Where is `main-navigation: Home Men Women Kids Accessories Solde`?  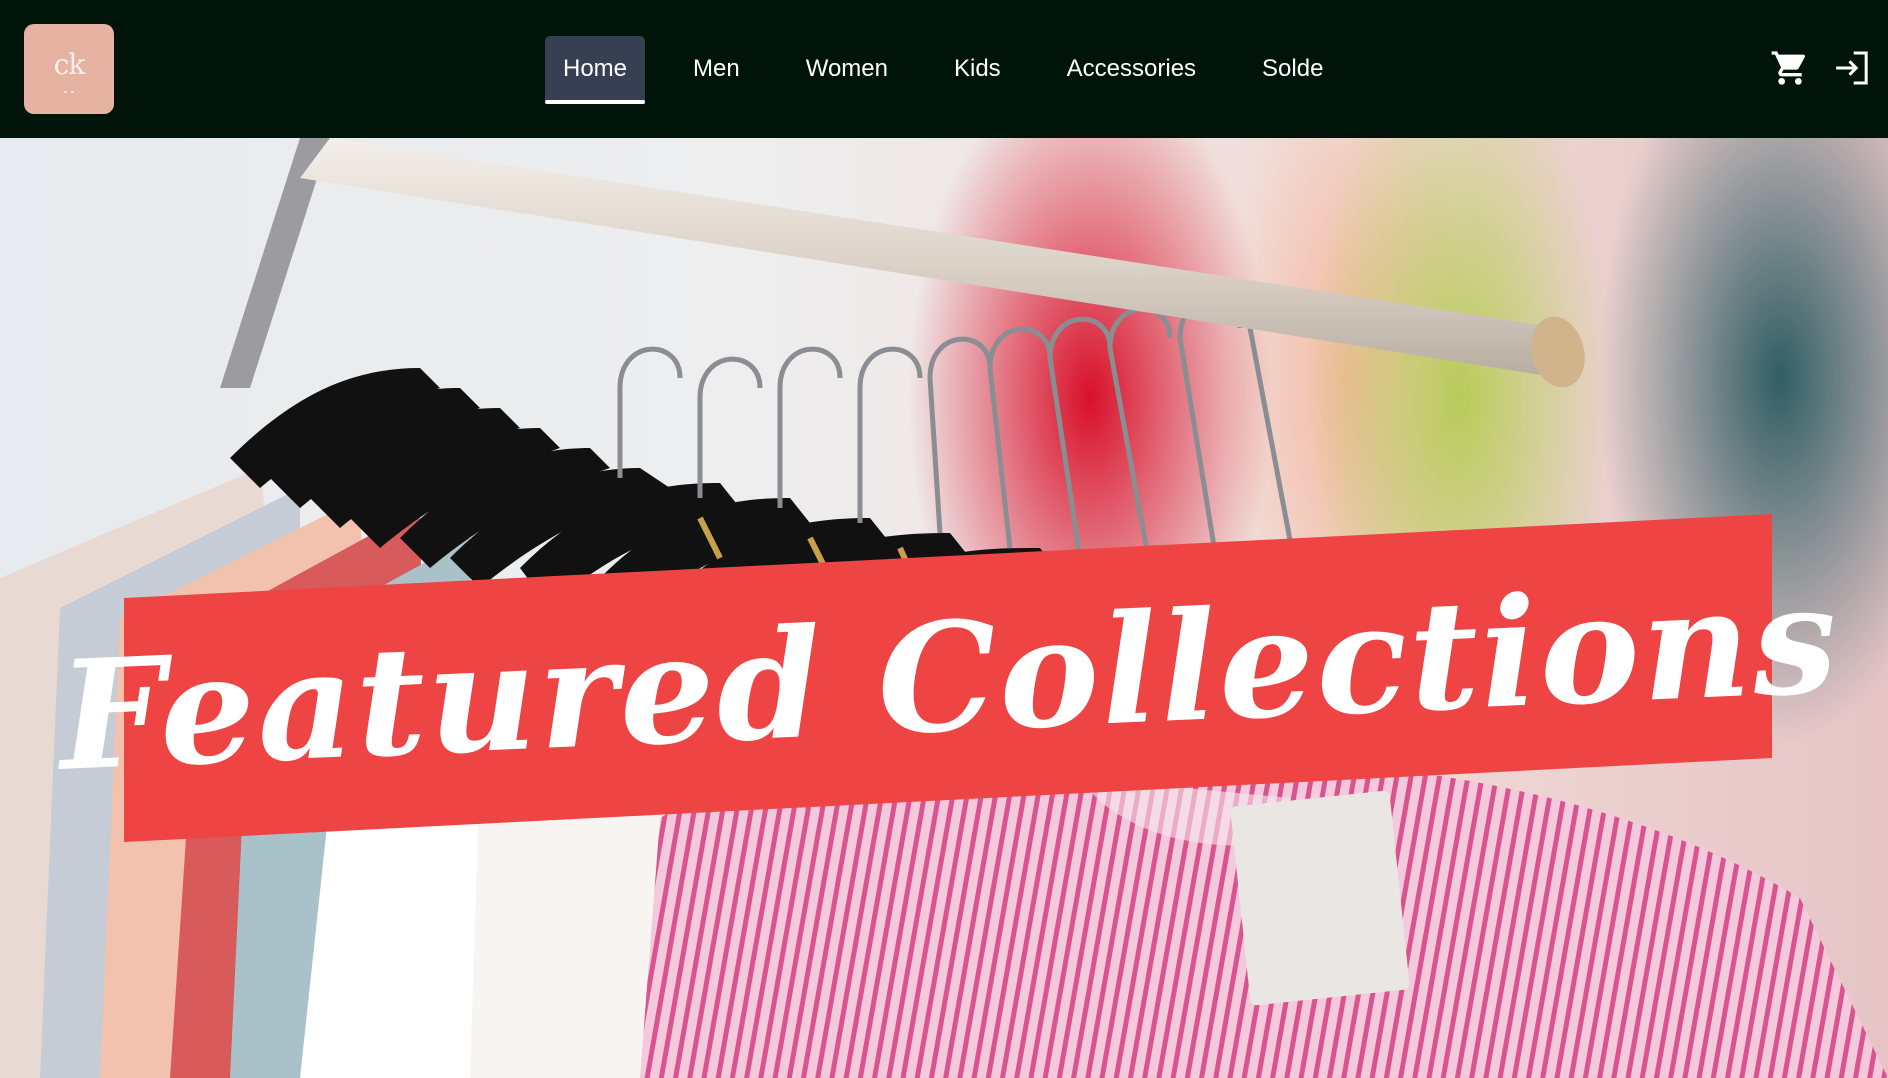
main-navigation: Home Men Women Kids Accessories Solde is located at coordinates (958, 70).